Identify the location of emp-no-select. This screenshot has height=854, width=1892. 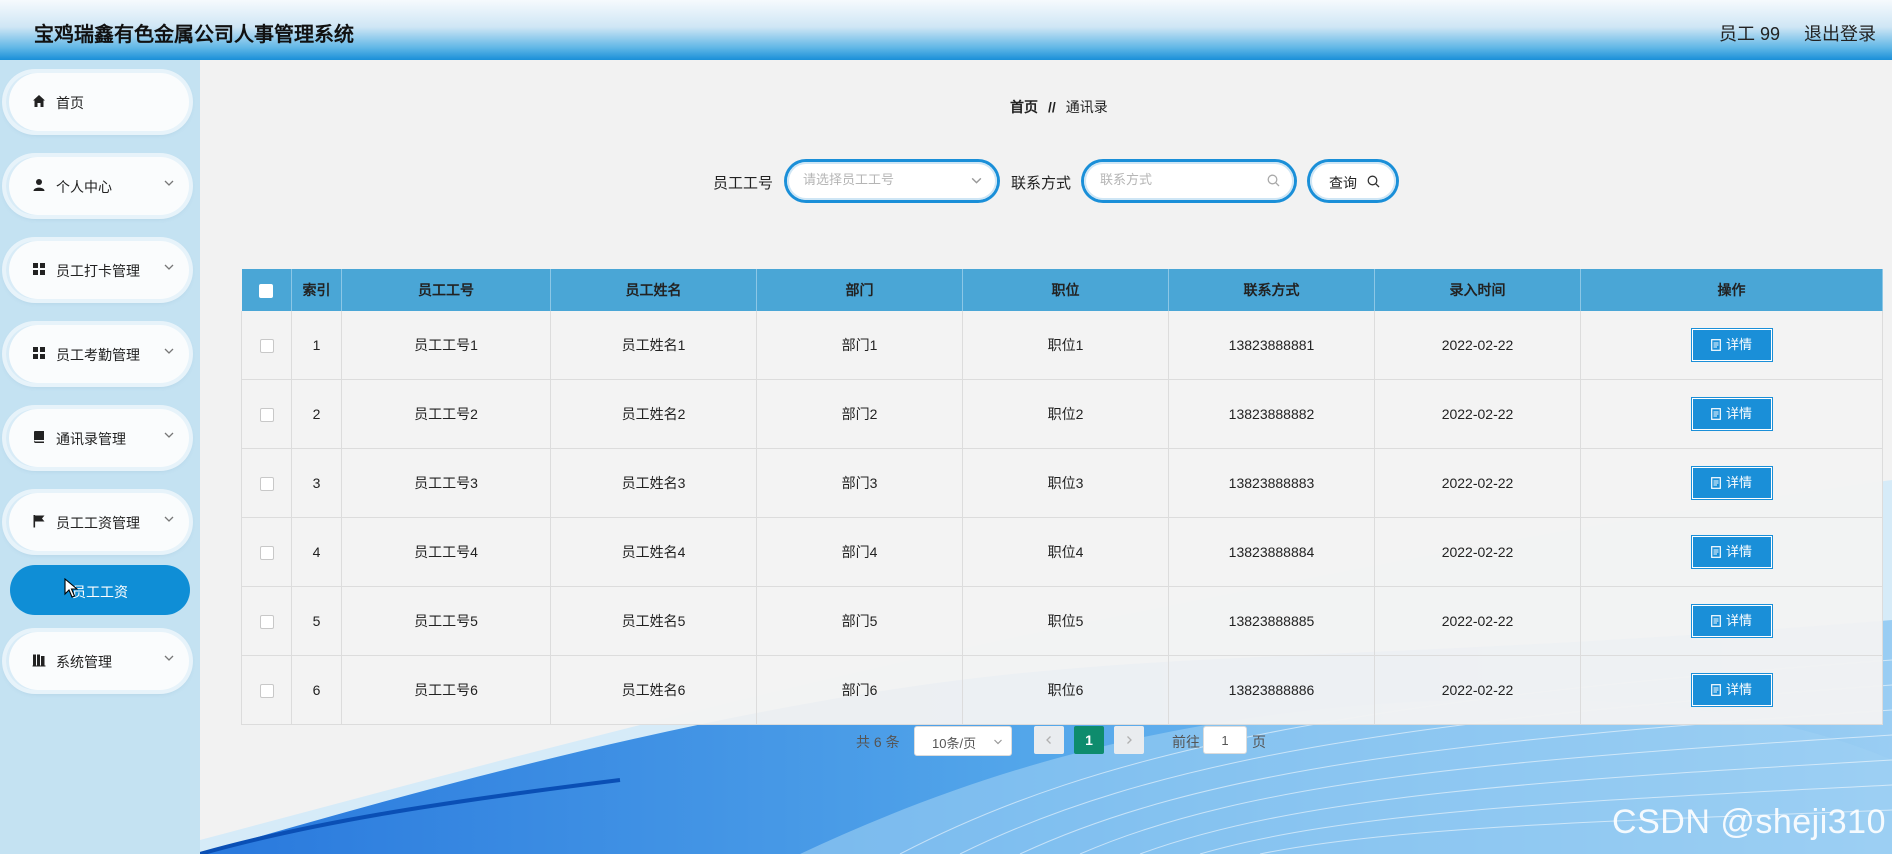
(892, 181).